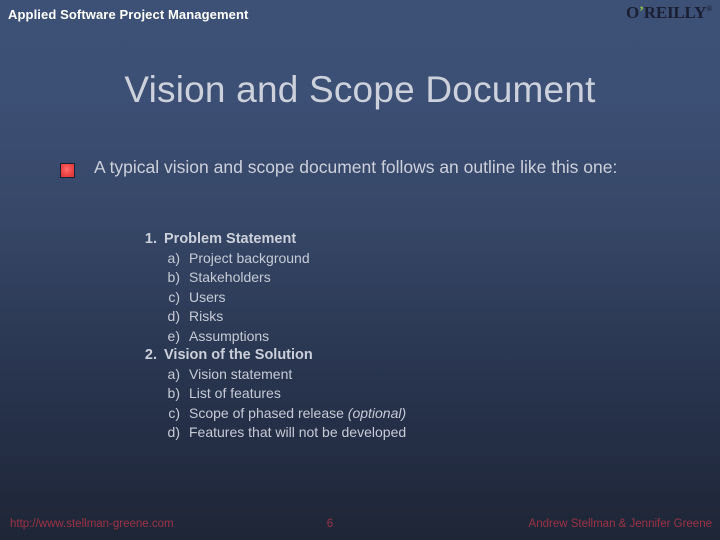 The height and width of the screenshot is (540, 720). What do you see at coordinates (150, 354) in the screenshot?
I see `outline-section-number: 2.` at bounding box center [150, 354].